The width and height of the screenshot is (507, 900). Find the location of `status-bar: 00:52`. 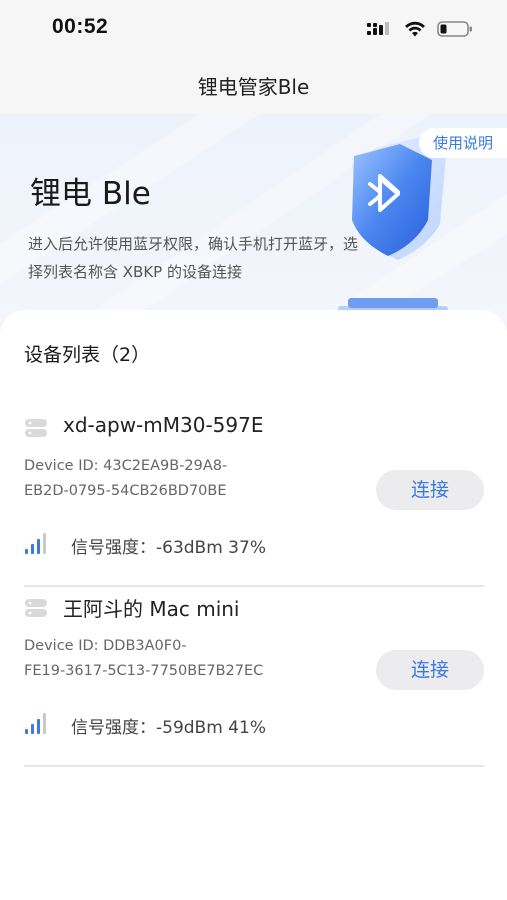

status-bar: 00:52 is located at coordinates (253, 28).